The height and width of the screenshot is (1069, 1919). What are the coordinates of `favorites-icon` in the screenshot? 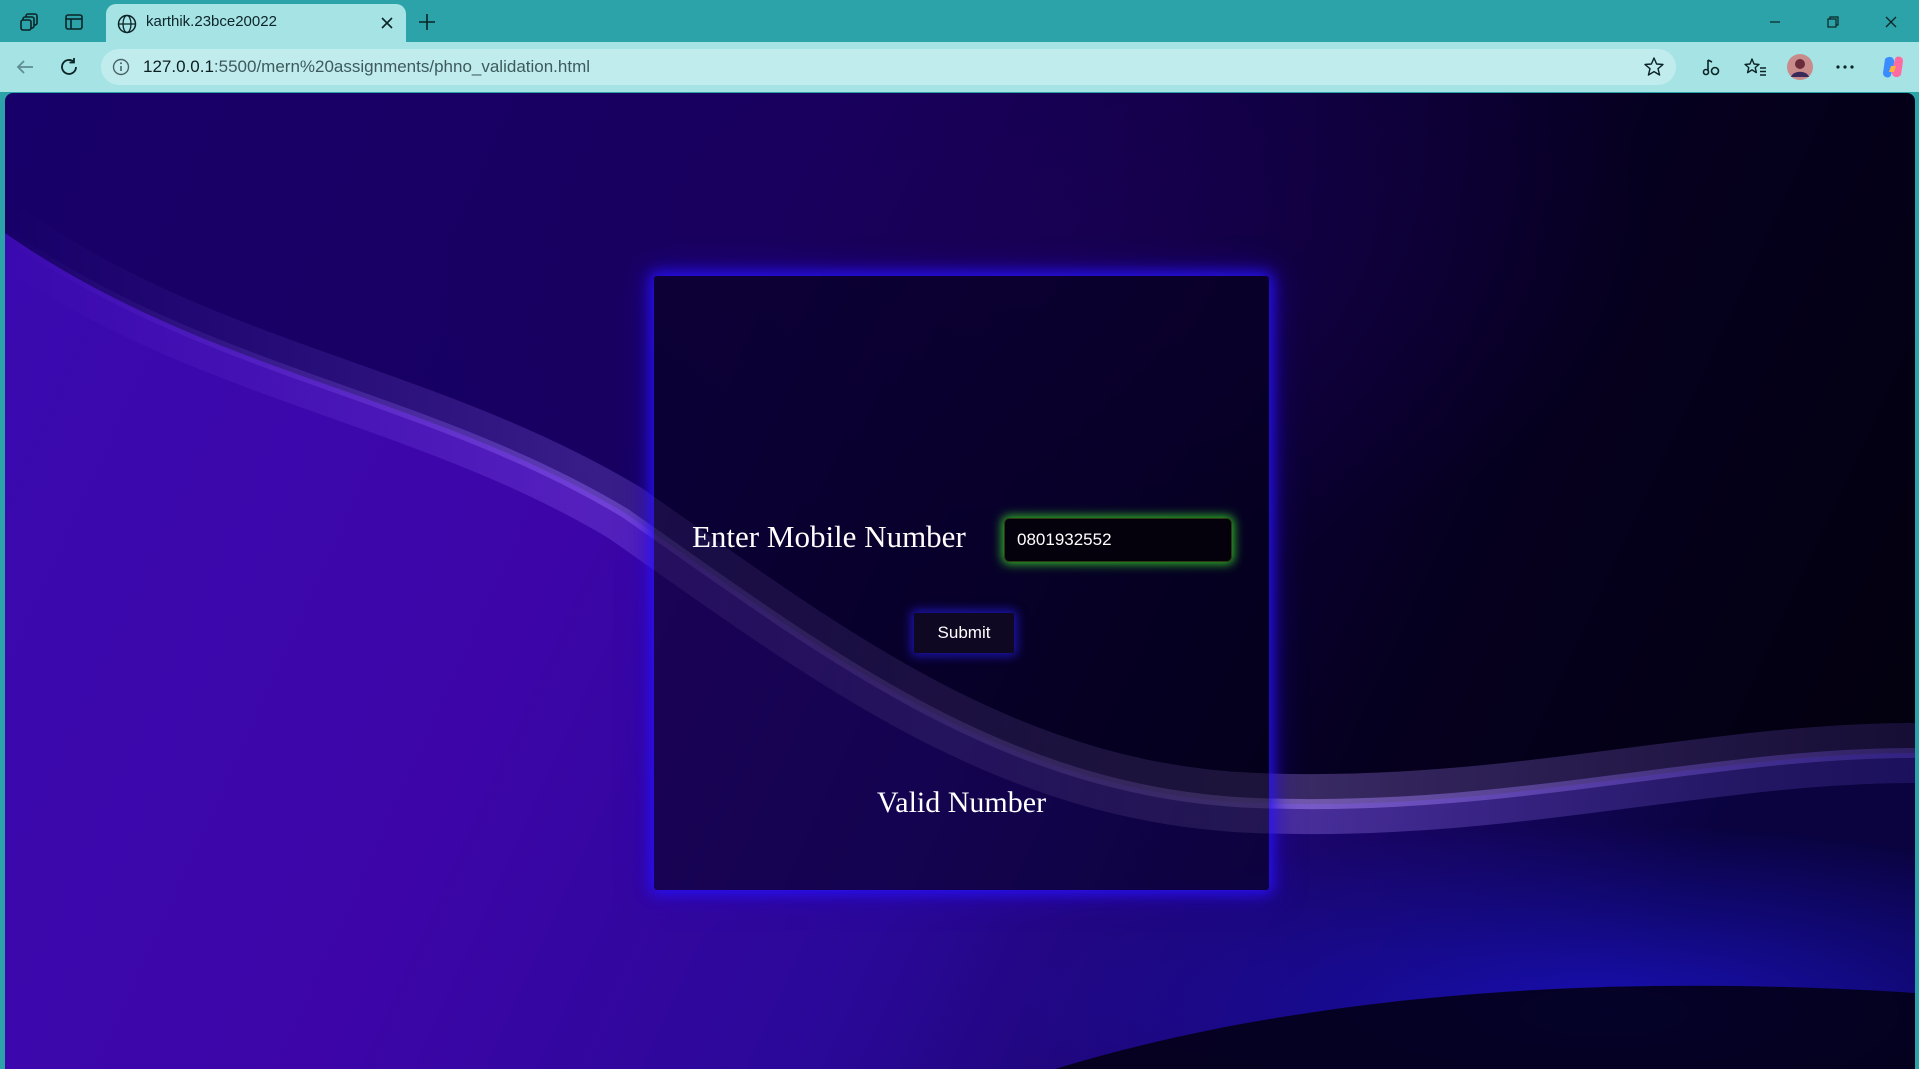 It's located at (1755, 67).